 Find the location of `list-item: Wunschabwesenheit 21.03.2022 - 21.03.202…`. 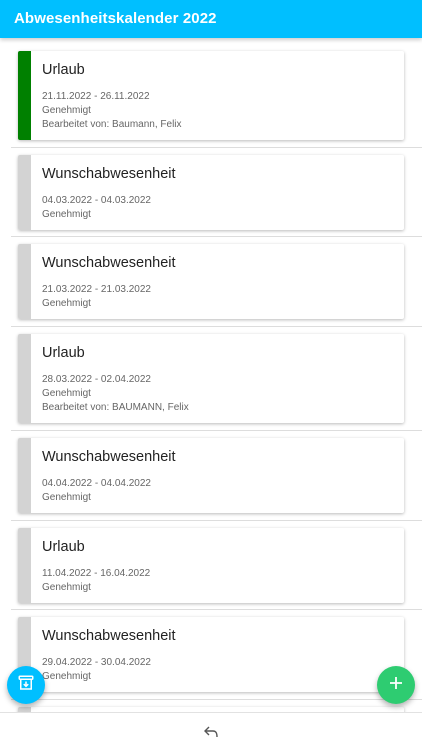

list-item: Wunschabwesenheit 21.03.2022 - 21.03.202… is located at coordinates (211, 282).